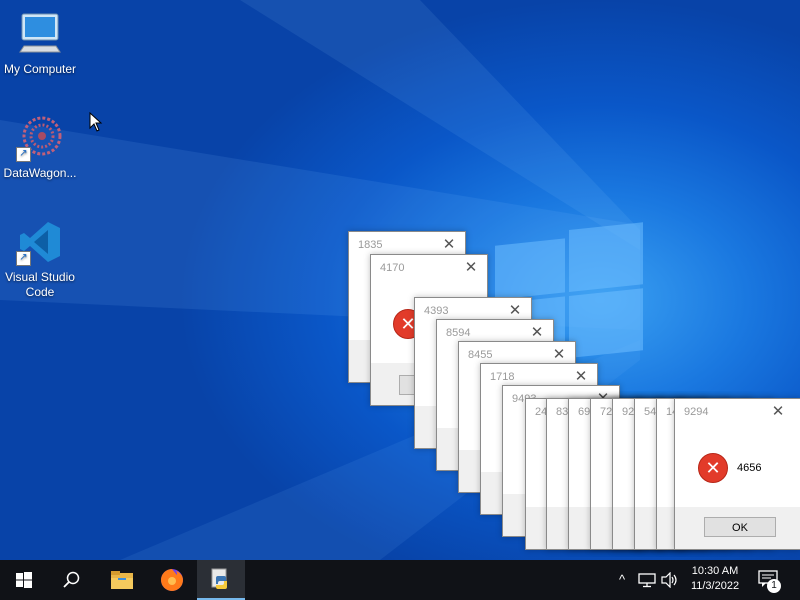 Image resolution: width=800 pixels, height=600 pixels. What do you see at coordinates (628, 412) in the screenshot?
I see `dialog-title: 92` at bounding box center [628, 412].